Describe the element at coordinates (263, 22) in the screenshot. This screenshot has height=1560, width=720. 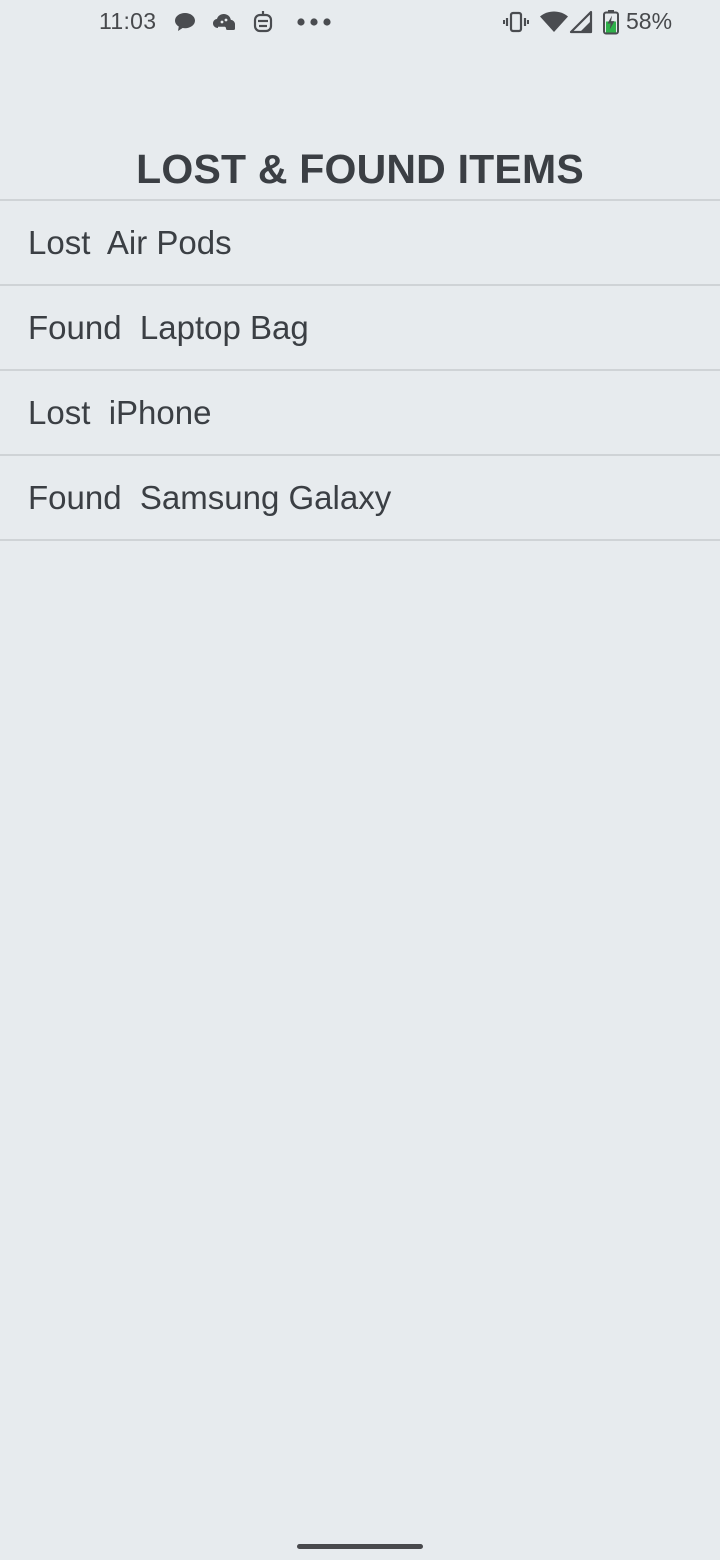
I see `robot-face-icon` at that location.